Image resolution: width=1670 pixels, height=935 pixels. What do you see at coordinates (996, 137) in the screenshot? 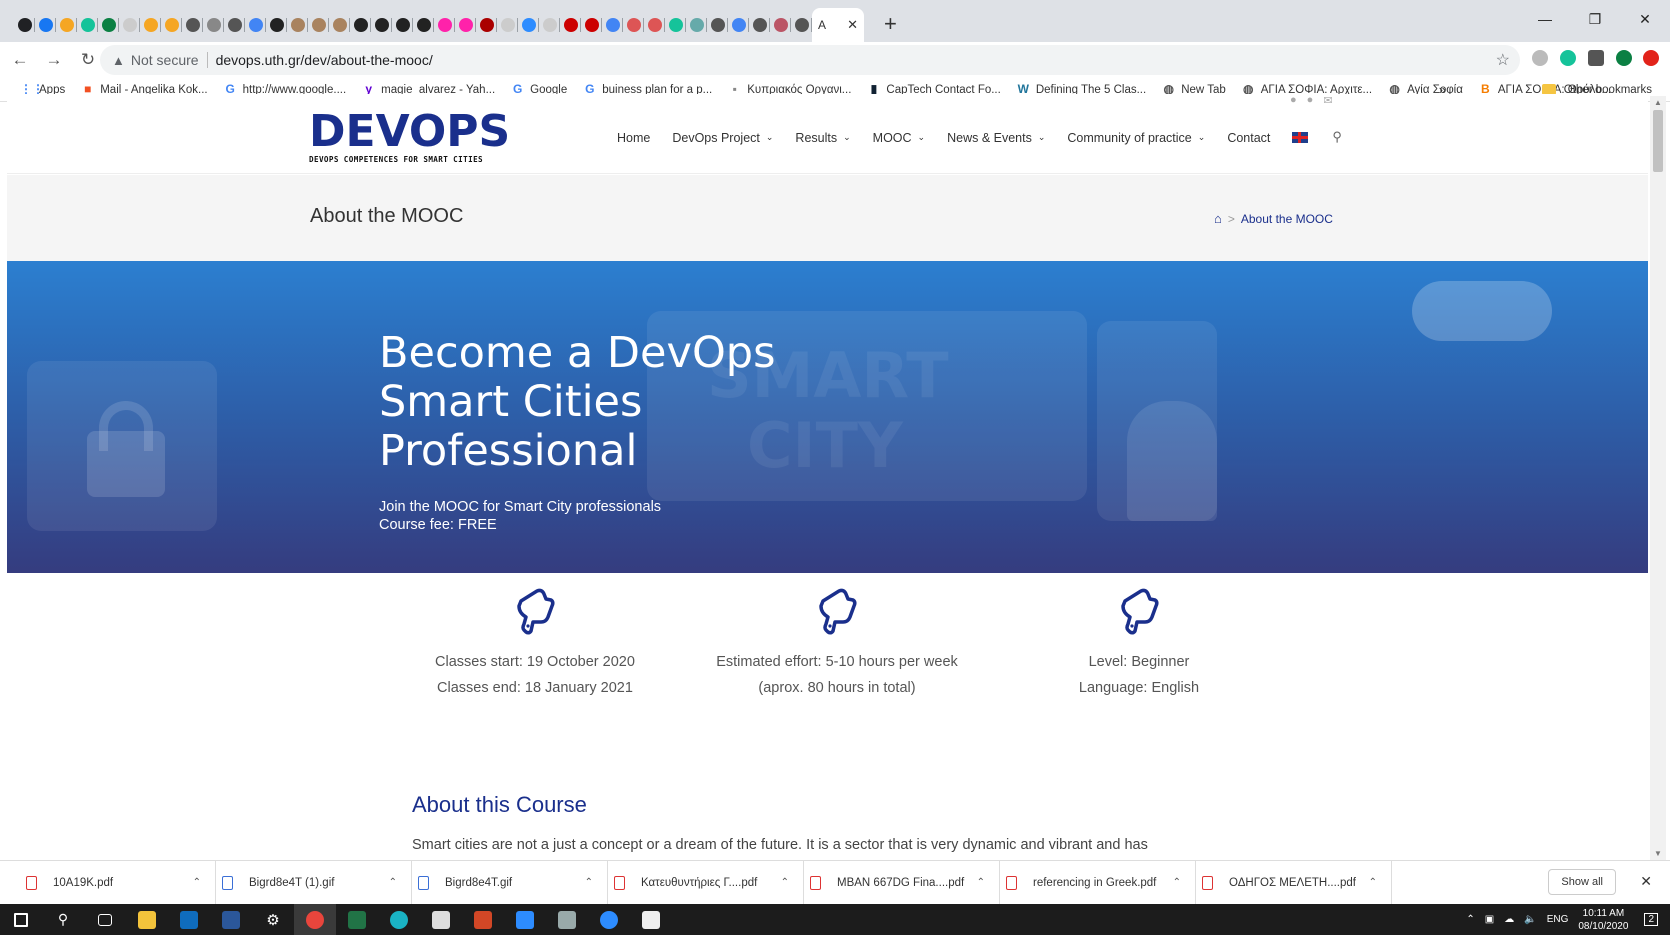
I see `menu-item-news-events: News & Events ⌄` at bounding box center [996, 137].